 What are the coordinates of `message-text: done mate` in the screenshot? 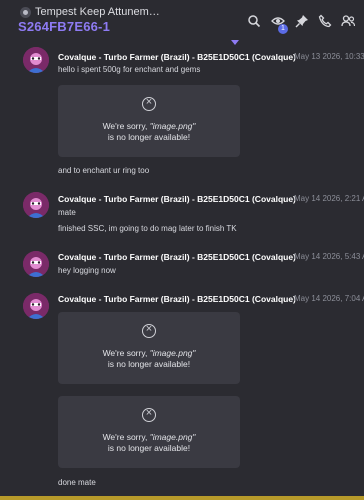 It's located at (77, 482).